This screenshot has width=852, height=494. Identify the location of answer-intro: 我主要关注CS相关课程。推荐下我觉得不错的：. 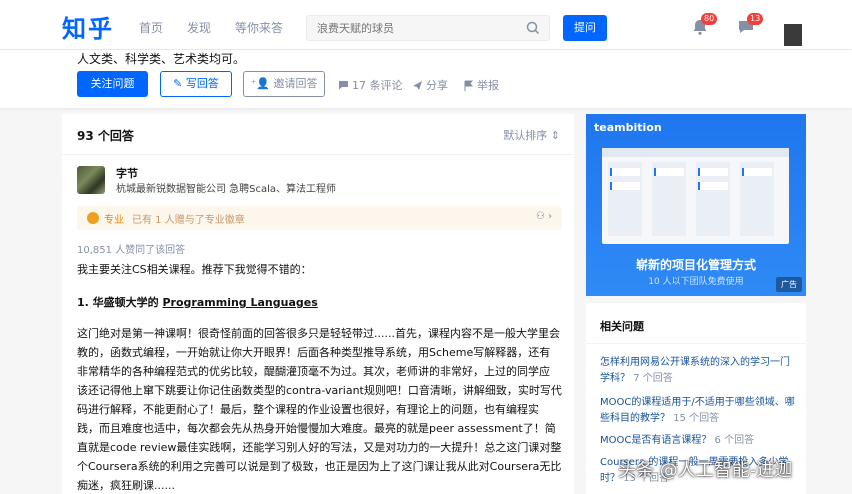
(194, 269).